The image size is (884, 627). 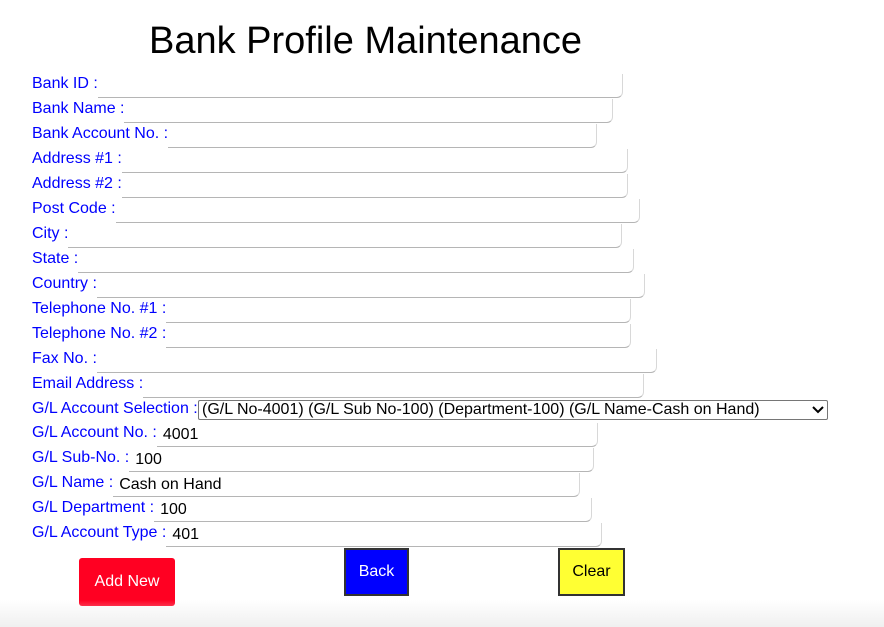 What do you see at coordinates (377, 435) in the screenshot?
I see `gl-account-no-input` at bounding box center [377, 435].